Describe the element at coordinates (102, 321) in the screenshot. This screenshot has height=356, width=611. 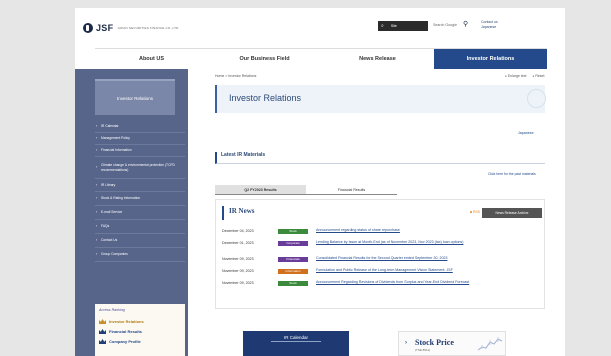
I see `crown-gold-icon` at that location.